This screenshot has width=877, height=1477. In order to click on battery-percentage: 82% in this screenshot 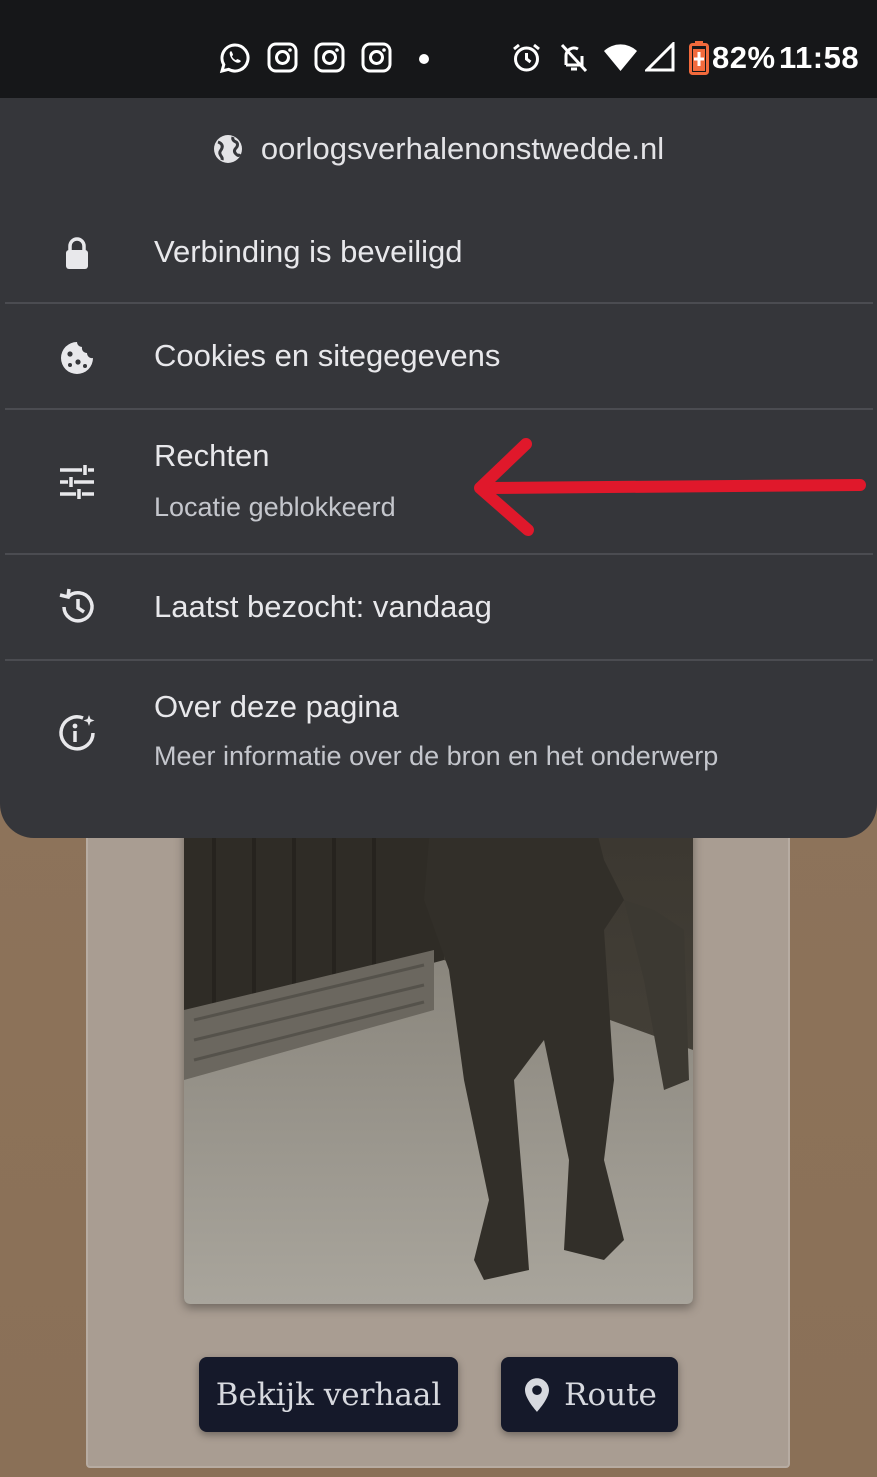, I will do `click(744, 57)`.